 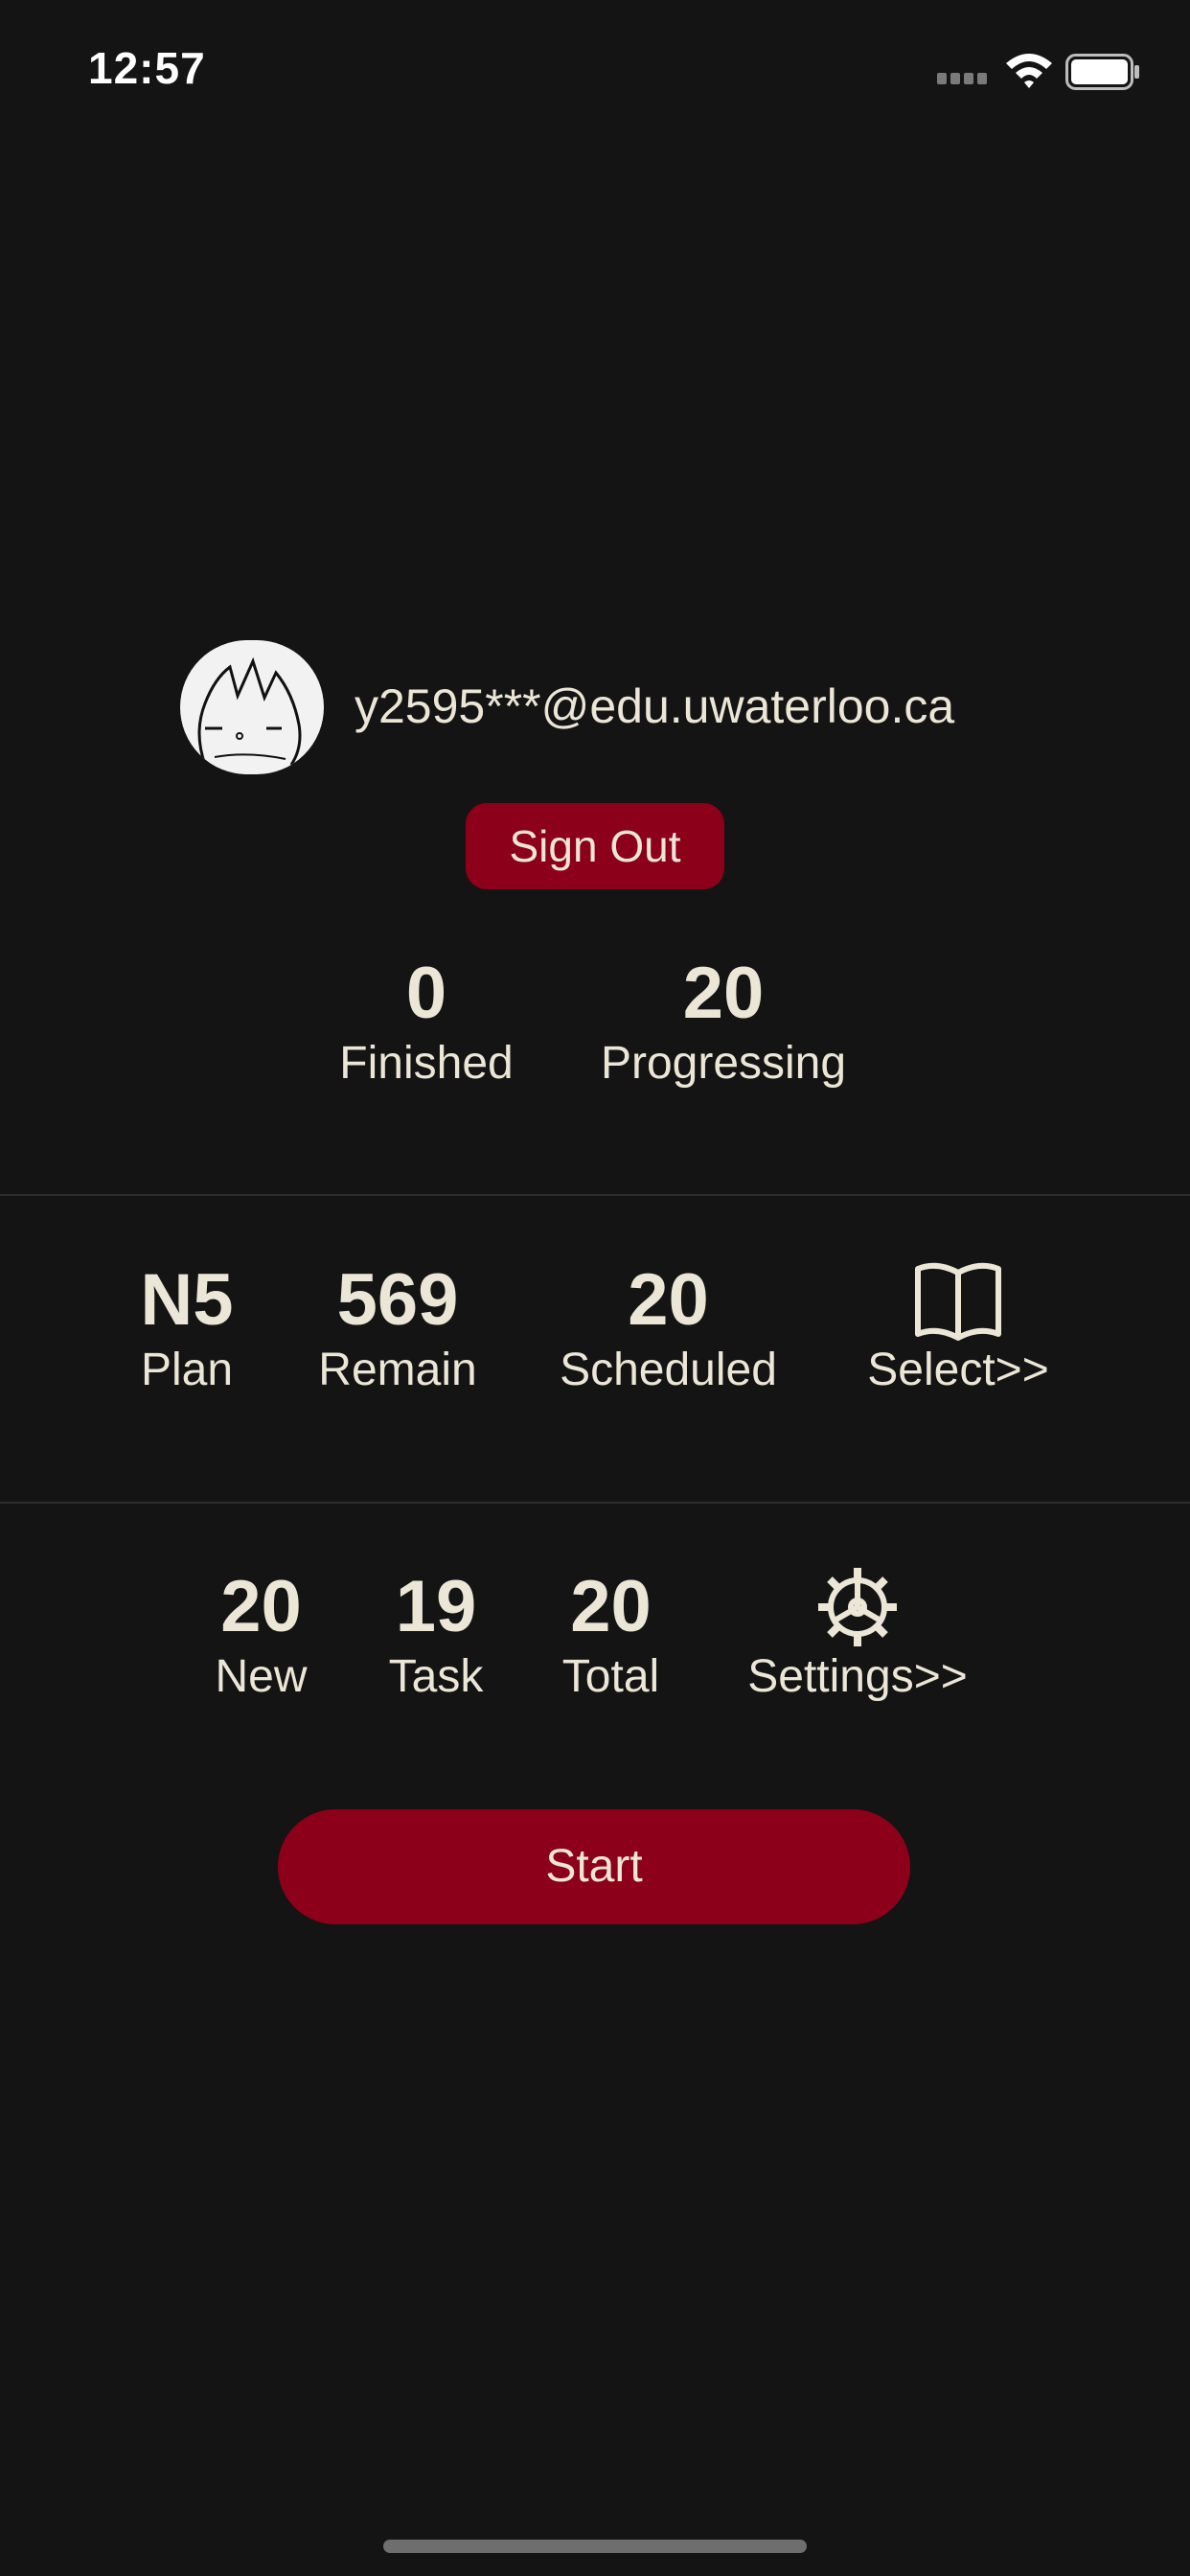 What do you see at coordinates (397, 1300) in the screenshot?
I see `remain-value: 569` at bounding box center [397, 1300].